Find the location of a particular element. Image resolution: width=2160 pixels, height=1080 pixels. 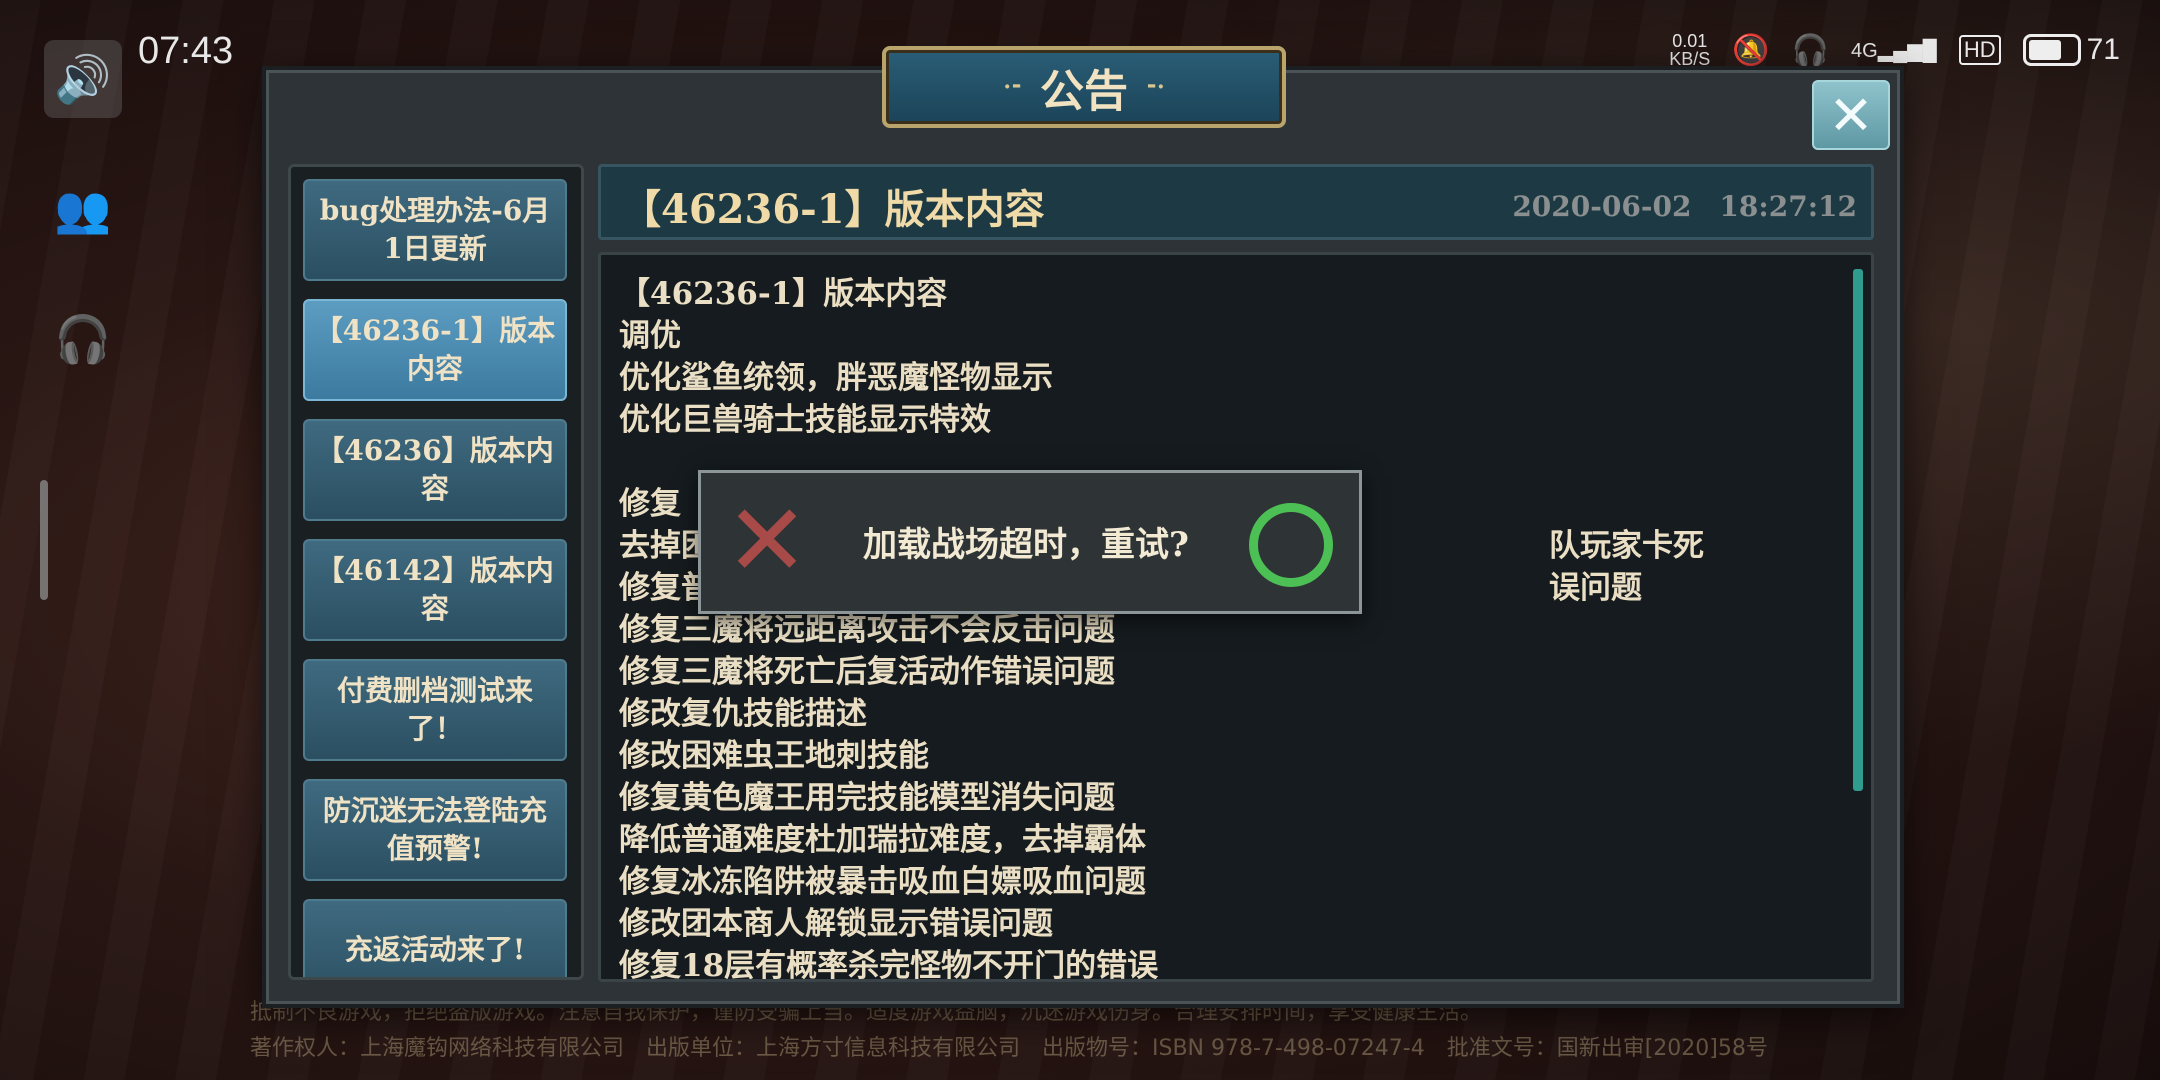

content-line: 修复三魔将远距离攻击不会反击问题 is located at coordinates (867, 630).